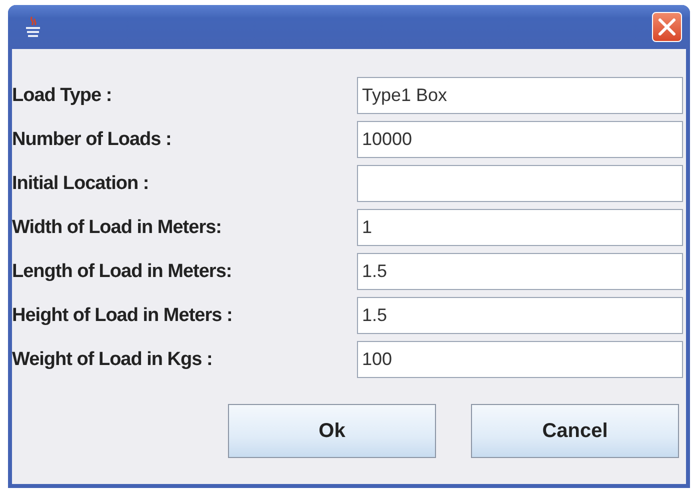  What do you see at coordinates (113, 360) in the screenshot?
I see `field-label: Weight of Load in Kgs :` at bounding box center [113, 360].